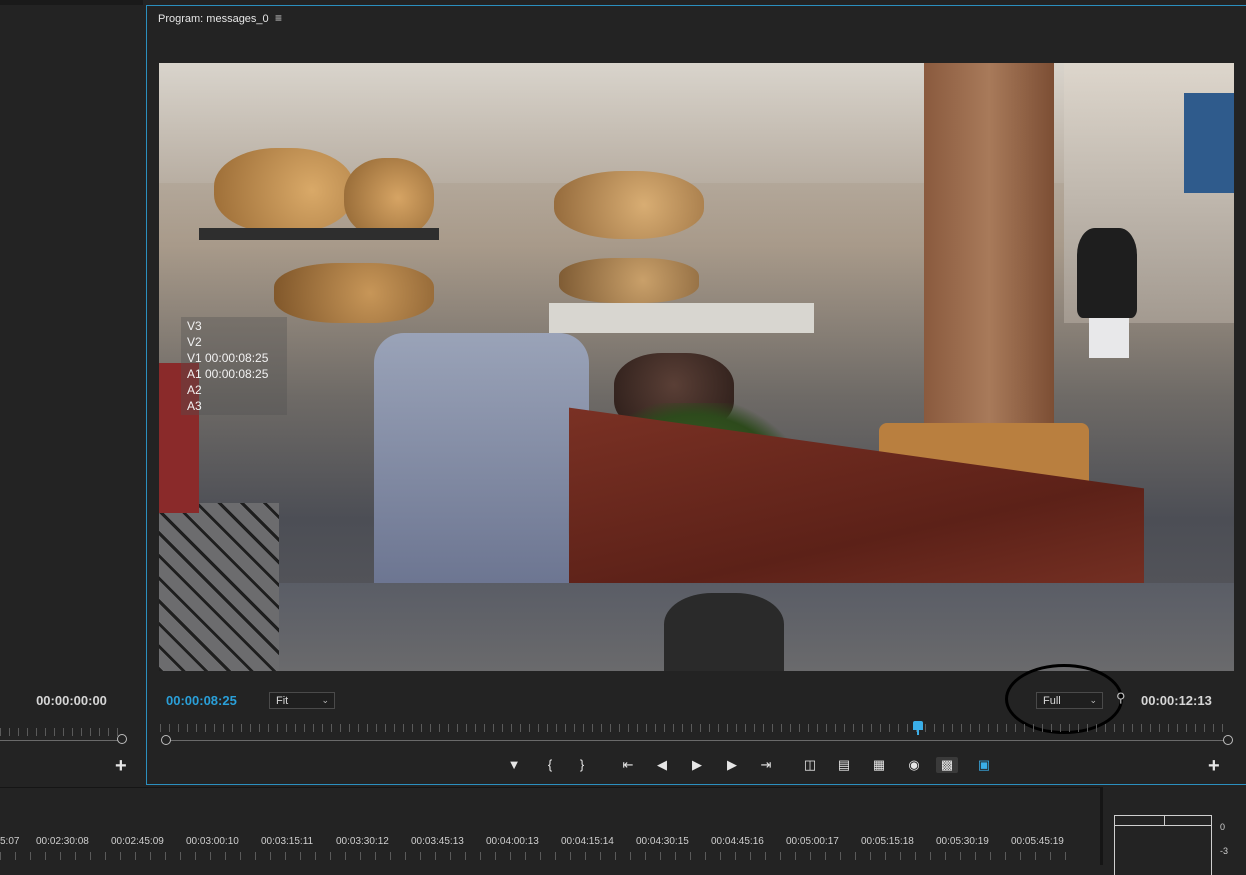 The width and height of the screenshot is (1246, 875). What do you see at coordinates (278, 18) in the screenshot?
I see `panel-menu-icon: ≡` at bounding box center [278, 18].